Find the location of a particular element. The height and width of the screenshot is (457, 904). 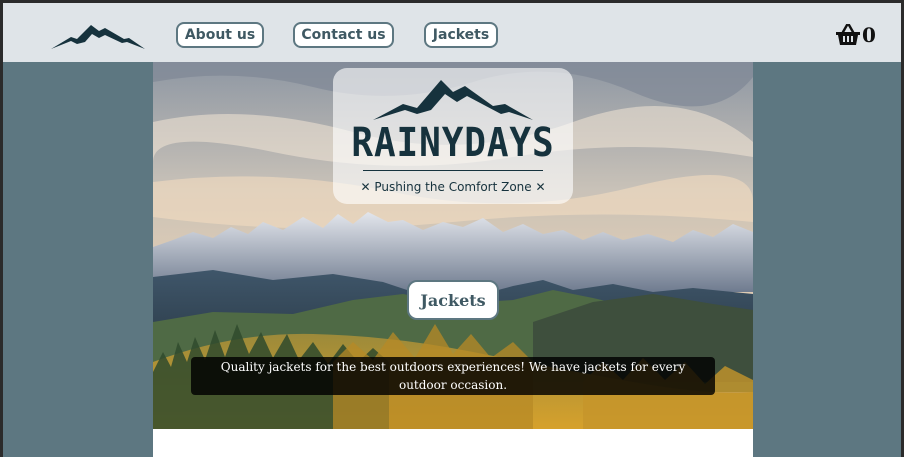

main-content-area is located at coordinates (453, 443).